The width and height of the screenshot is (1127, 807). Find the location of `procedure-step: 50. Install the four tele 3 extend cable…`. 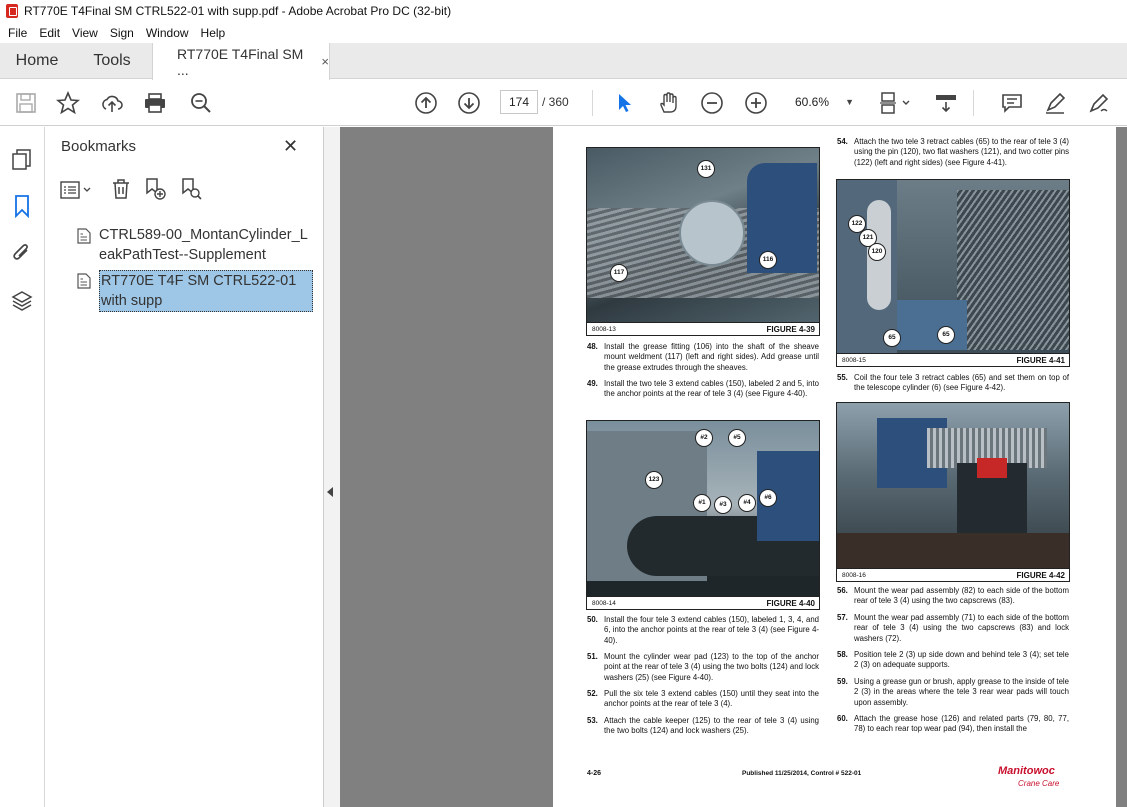

procedure-step: 50. Install the four tele 3 extend cable… is located at coordinates (703, 630).